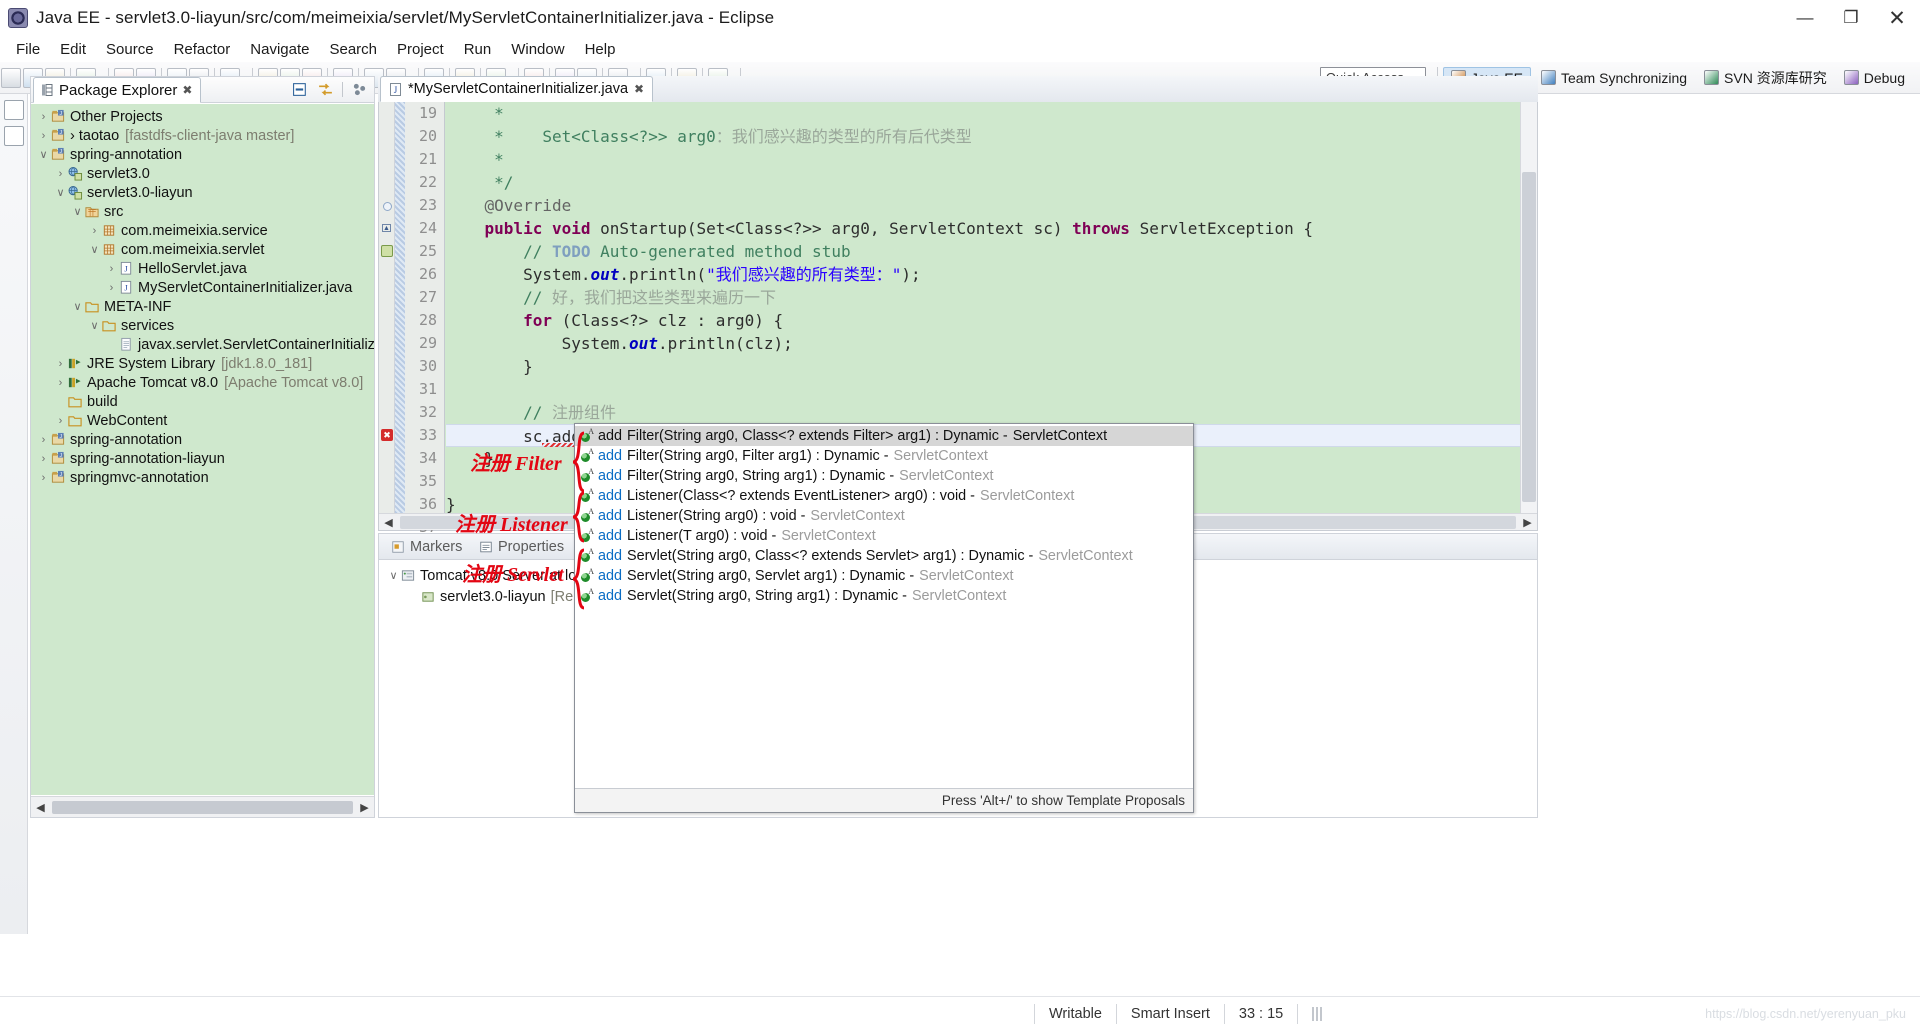 Image resolution: width=1920 pixels, height=1030 pixels. What do you see at coordinates (325, 89) in the screenshot?
I see `link-with-editor-icon` at bounding box center [325, 89].